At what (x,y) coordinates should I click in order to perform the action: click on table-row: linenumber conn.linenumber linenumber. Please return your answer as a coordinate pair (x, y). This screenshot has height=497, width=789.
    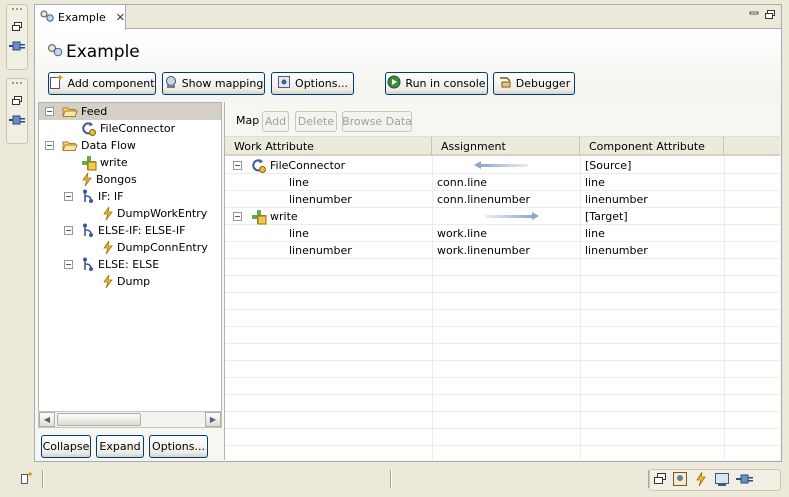
    Looking at the image, I should click on (502, 199).